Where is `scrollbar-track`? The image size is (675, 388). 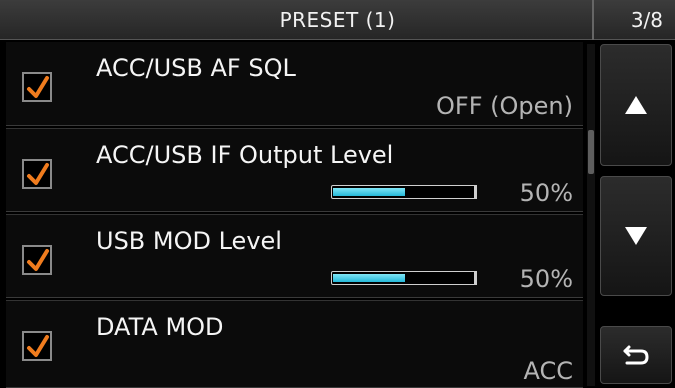
scrollbar-track is located at coordinates (591, 215).